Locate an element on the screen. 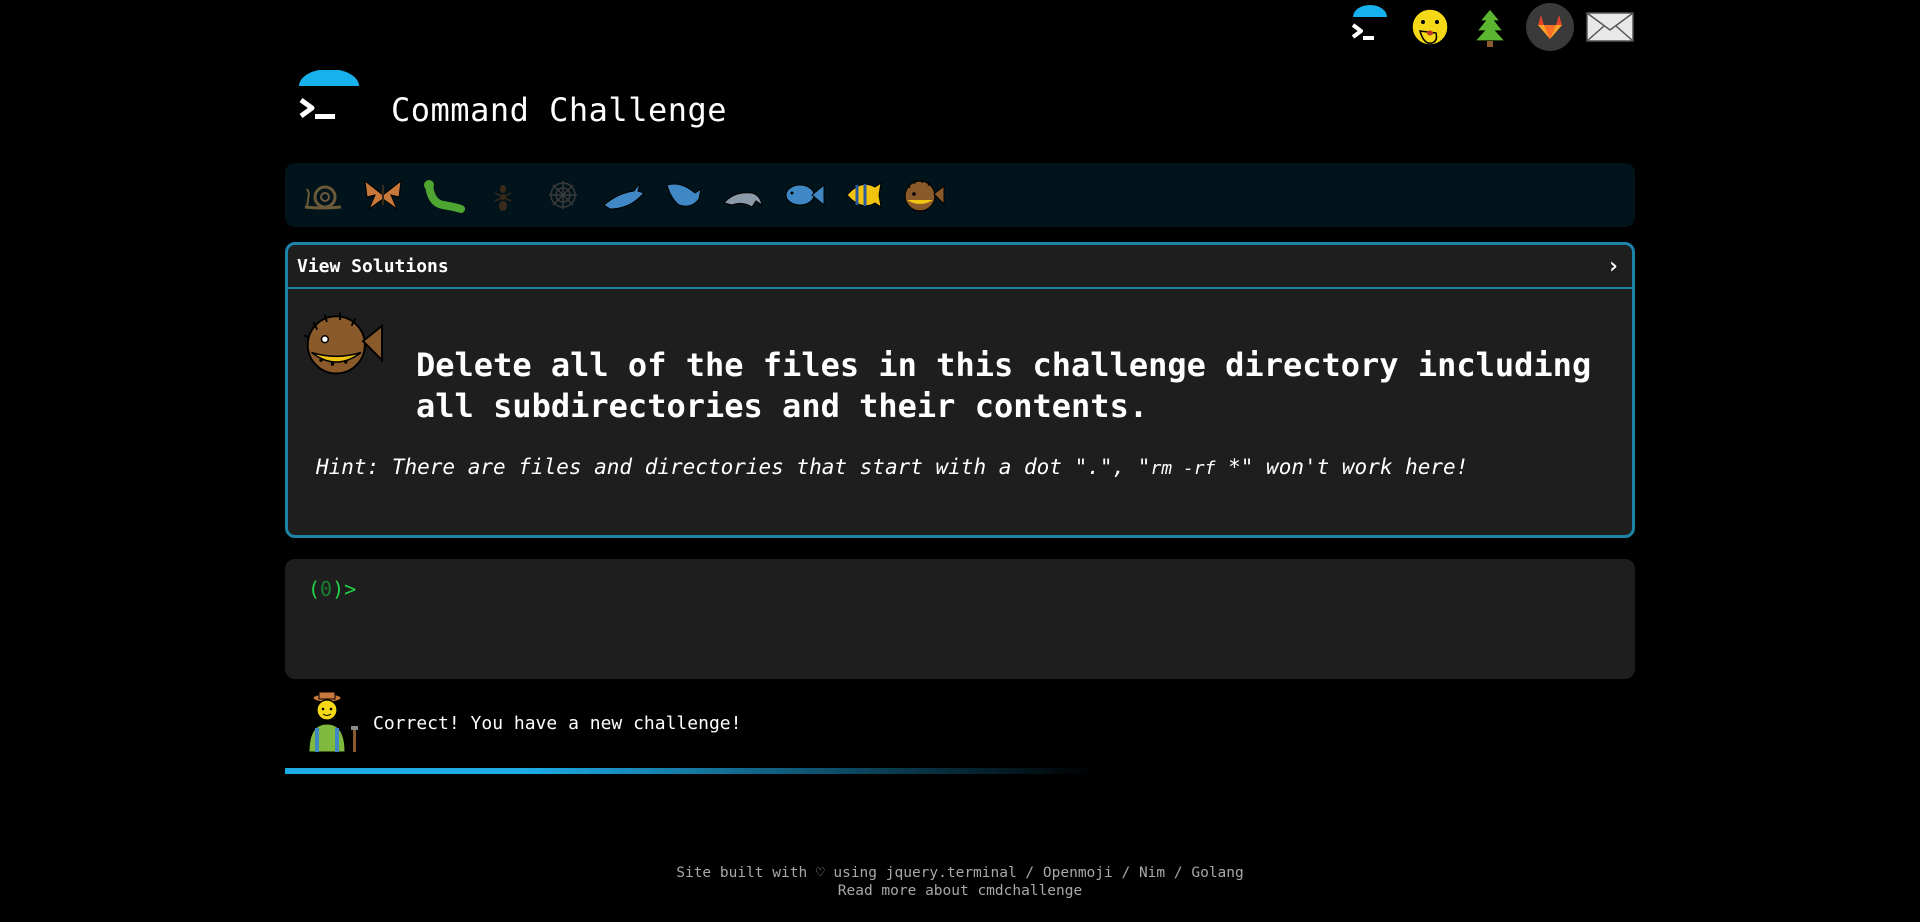 The width and height of the screenshot is (1920, 922). top-icon-bar is located at coordinates (1490, 27).